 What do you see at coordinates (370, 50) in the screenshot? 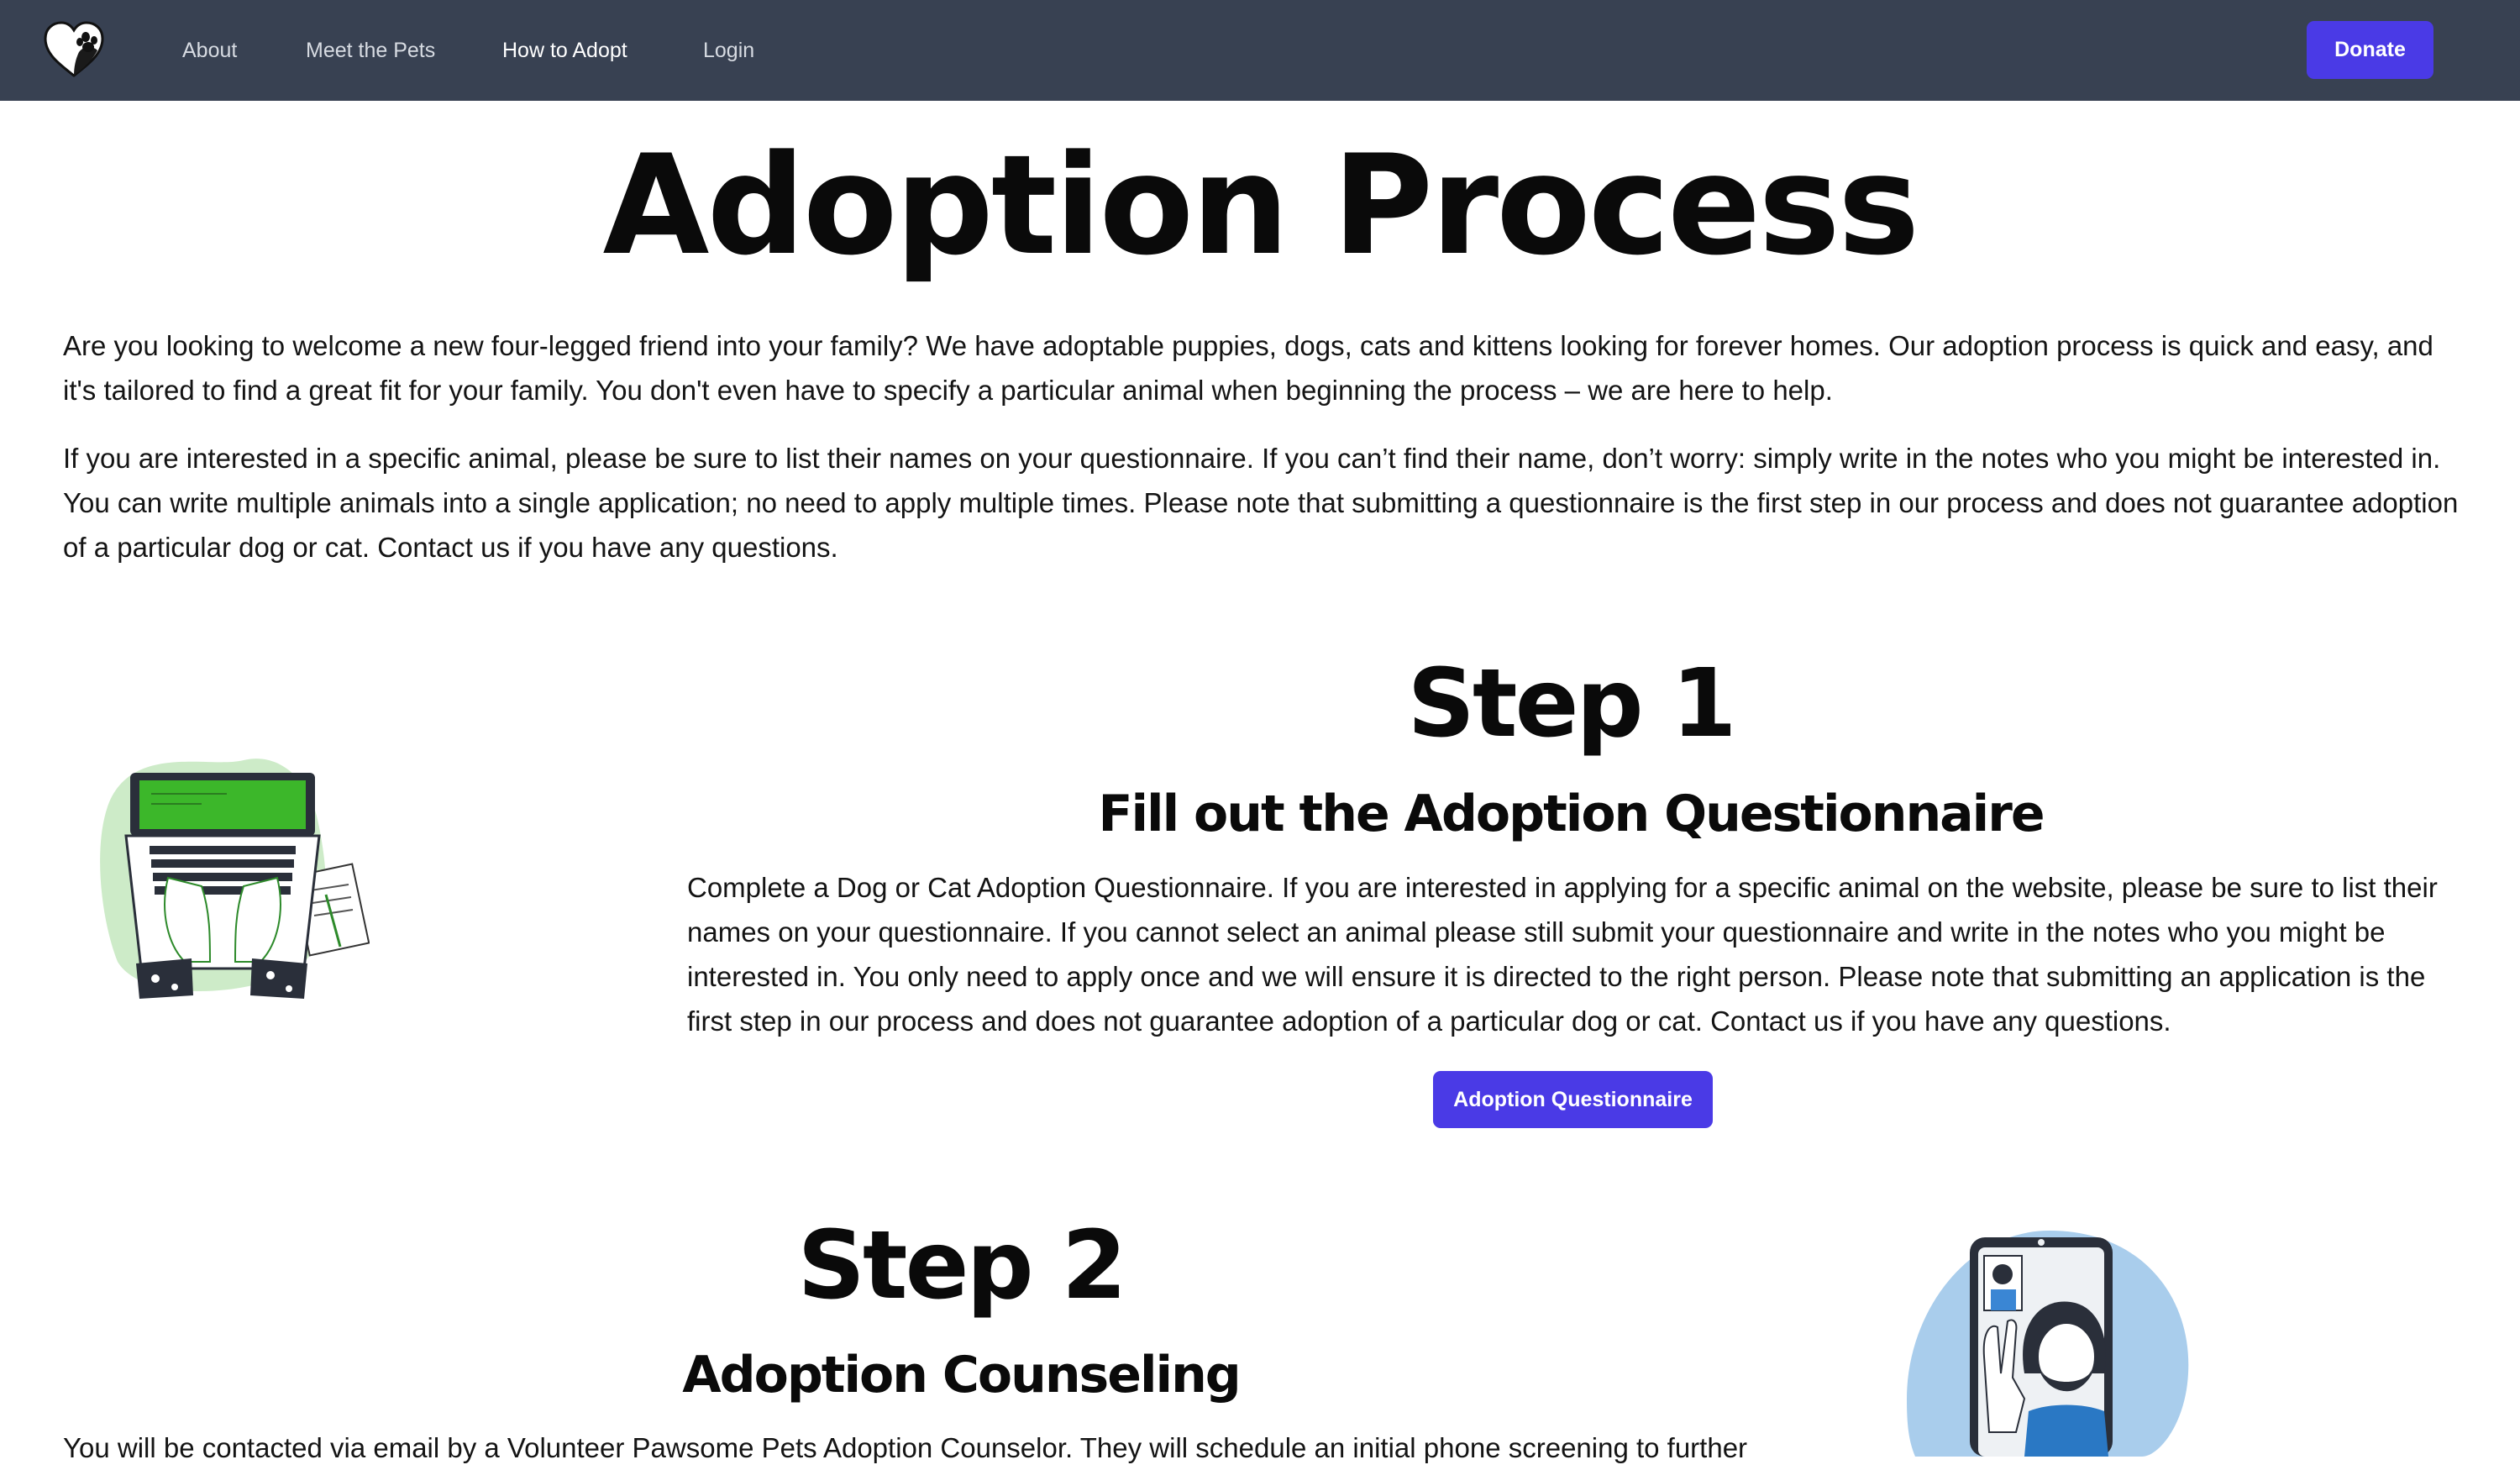
I see `nav-link-meet-the-pets: Meet the Pets` at bounding box center [370, 50].